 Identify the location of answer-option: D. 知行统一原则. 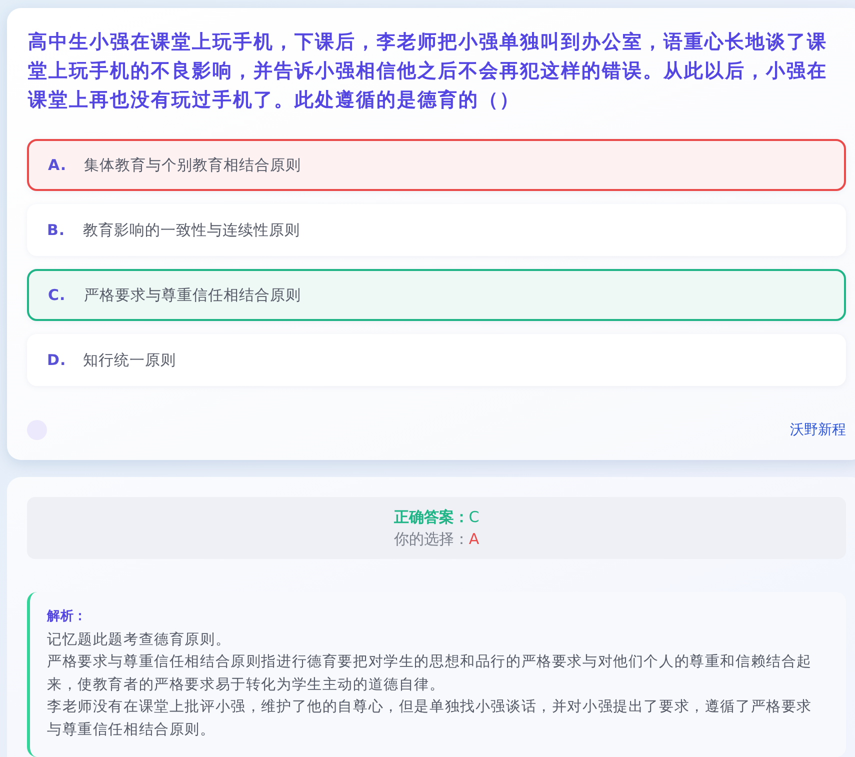
(436, 360).